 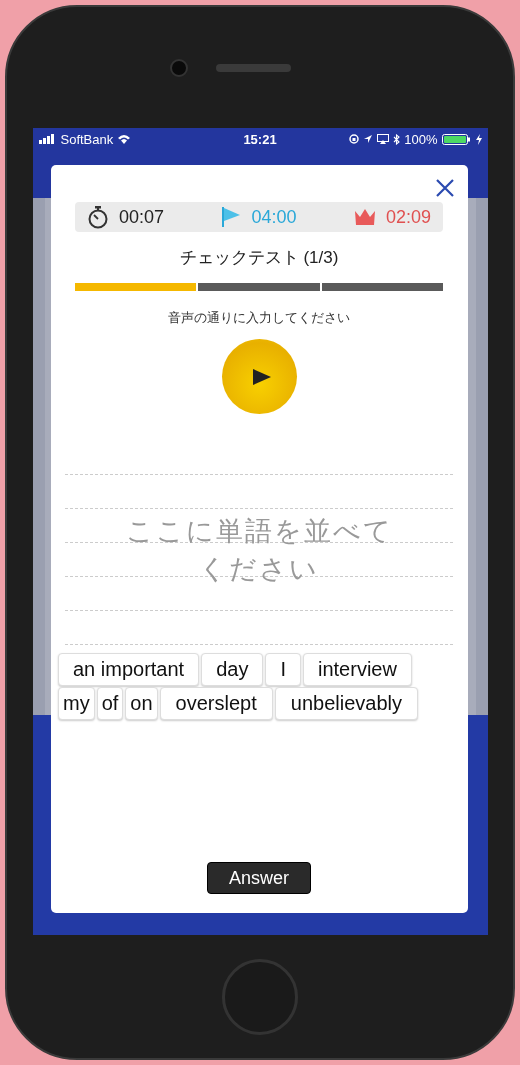 I want to click on speaker-icon, so click(x=253, y=67).